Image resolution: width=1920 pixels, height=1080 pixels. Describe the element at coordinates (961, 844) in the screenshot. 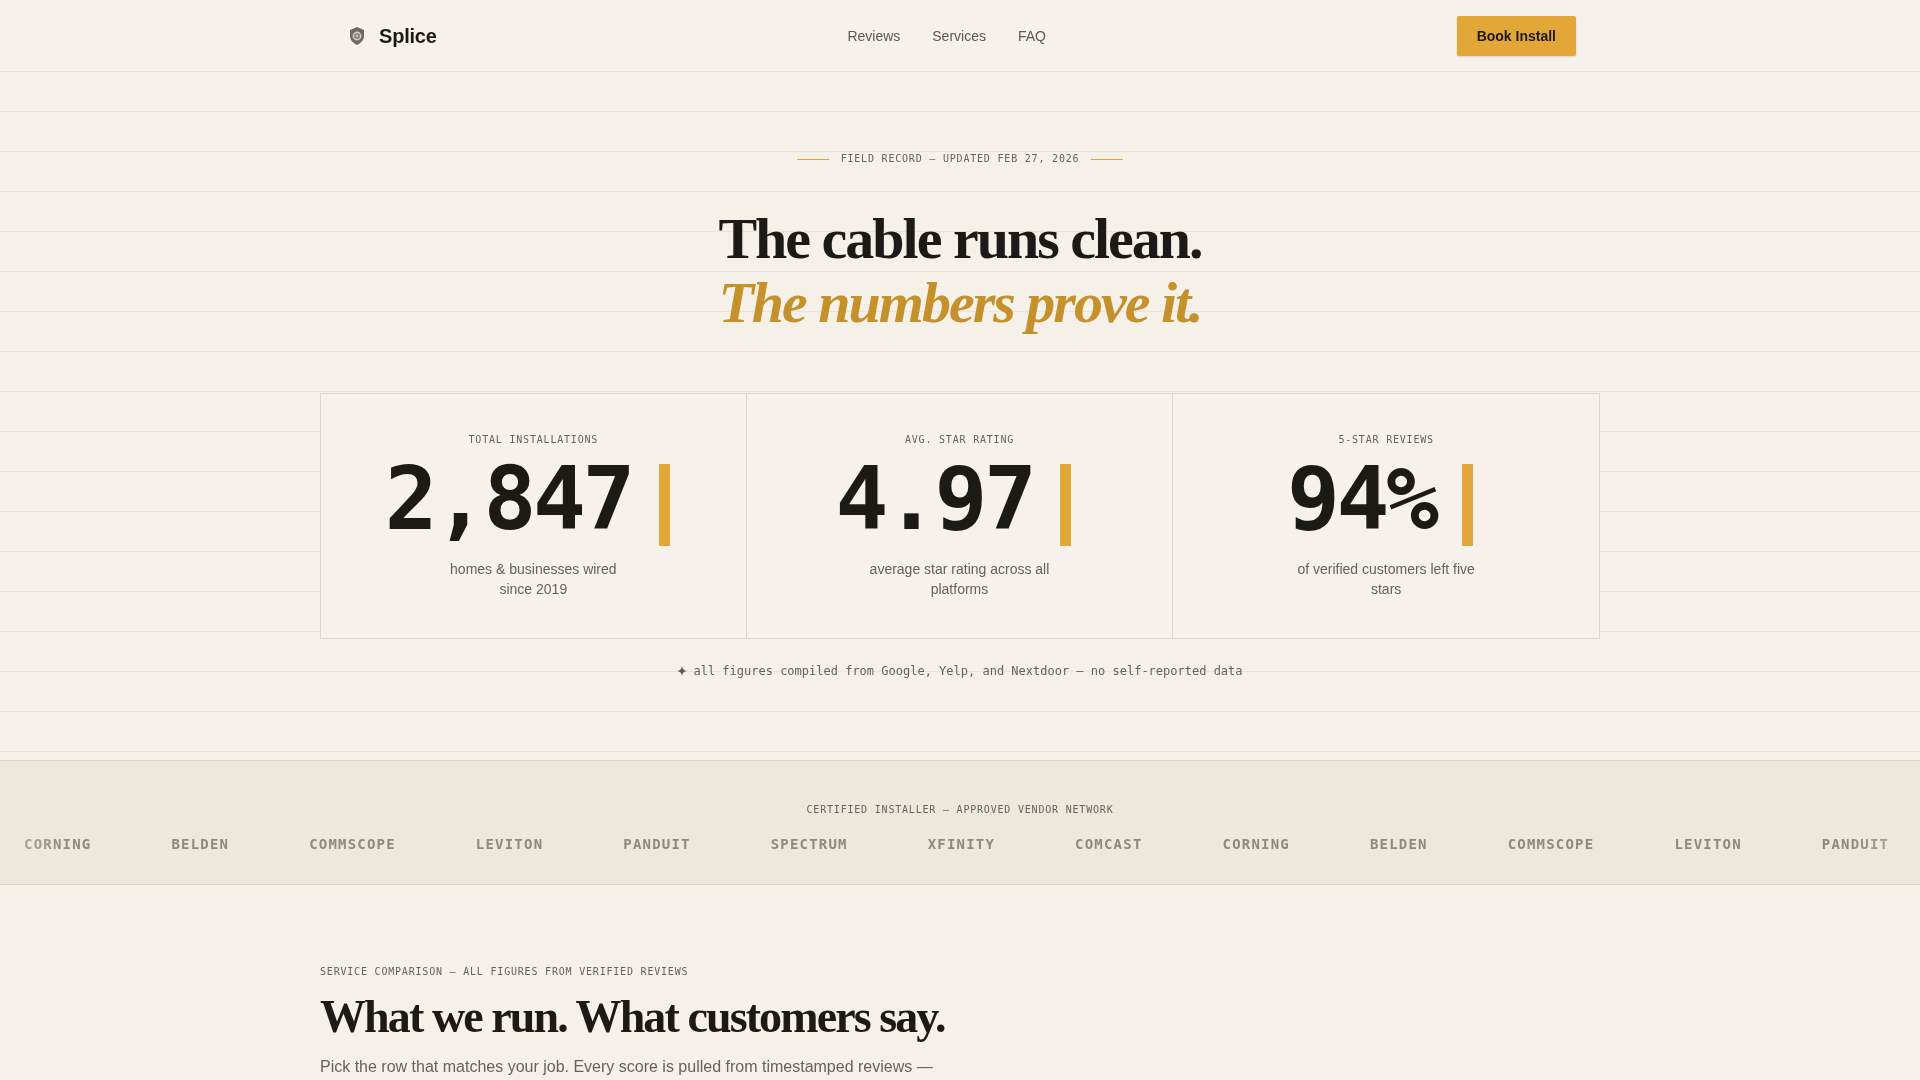

I see `vendor-name: XFINITY` at that location.